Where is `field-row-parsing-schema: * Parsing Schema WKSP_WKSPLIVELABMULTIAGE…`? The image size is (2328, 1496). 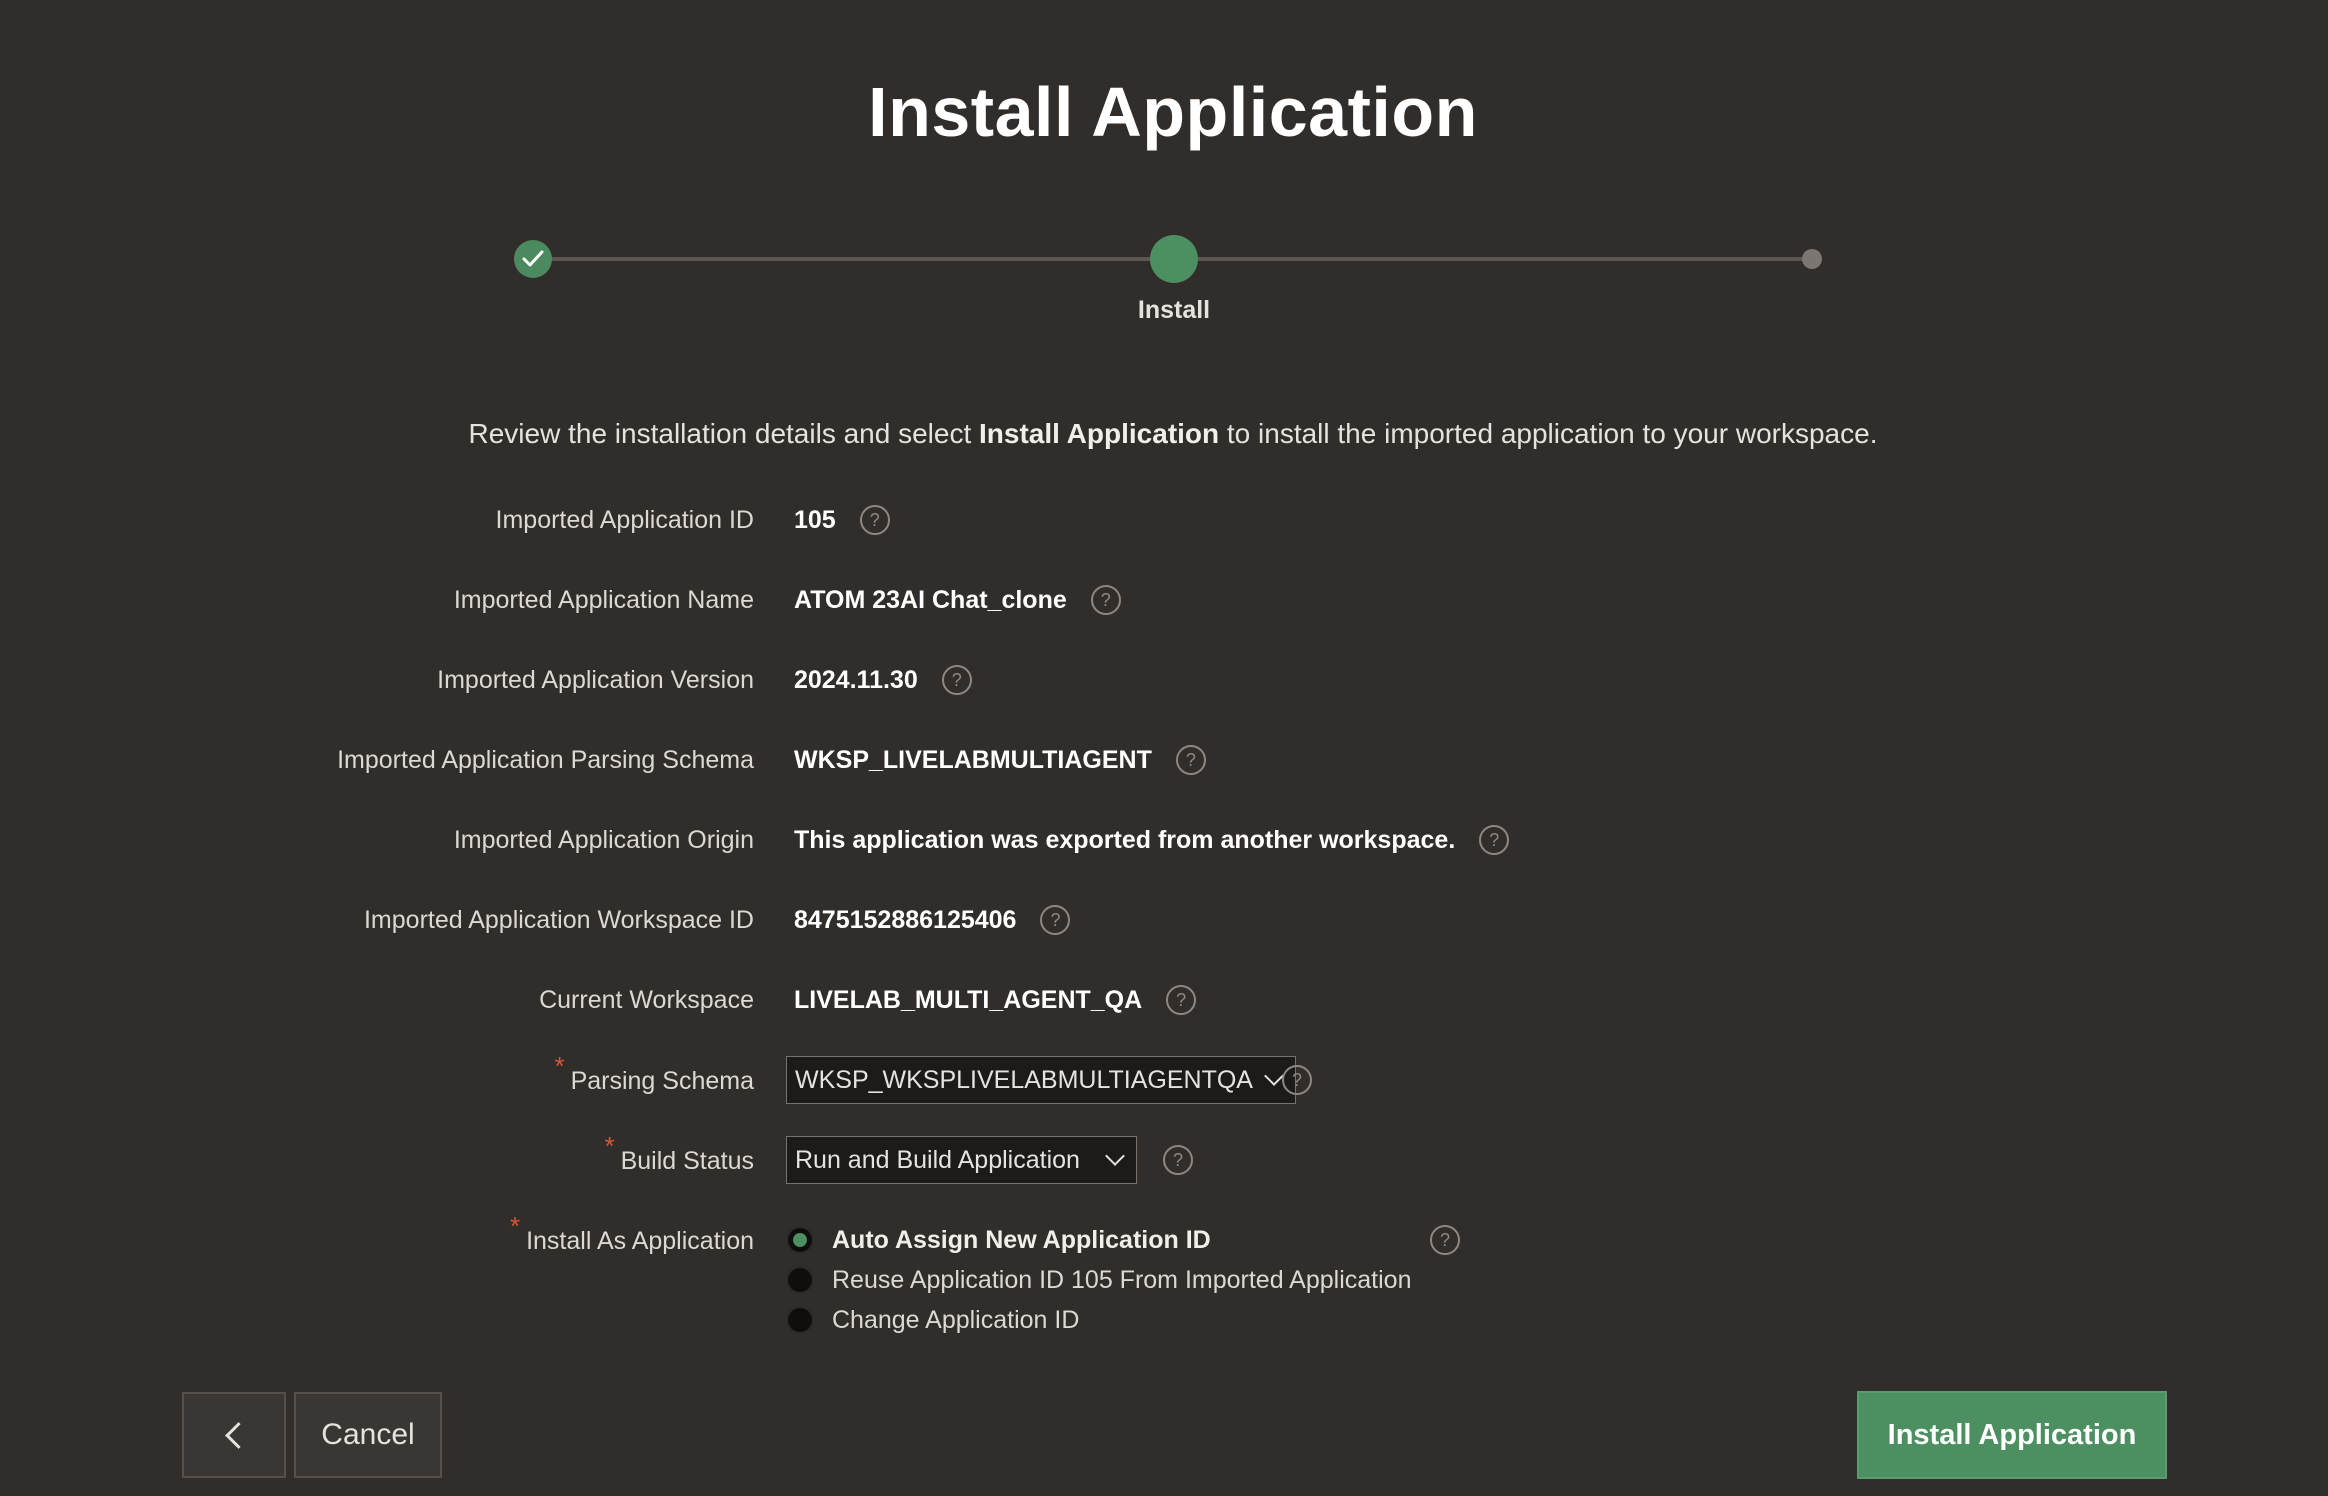 field-row-parsing-schema: * Parsing Schema WKSP_WKSPLIVELABMULTIAGE… is located at coordinates (1164, 1080).